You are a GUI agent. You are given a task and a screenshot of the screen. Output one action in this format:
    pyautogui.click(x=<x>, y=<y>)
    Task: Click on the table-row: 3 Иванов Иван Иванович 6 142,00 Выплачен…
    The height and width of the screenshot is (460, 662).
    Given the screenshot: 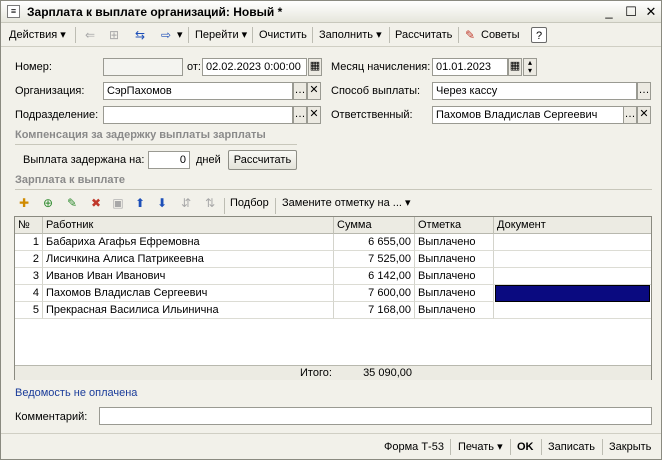 What is the action you would take?
    pyautogui.click(x=333, y=276)
    